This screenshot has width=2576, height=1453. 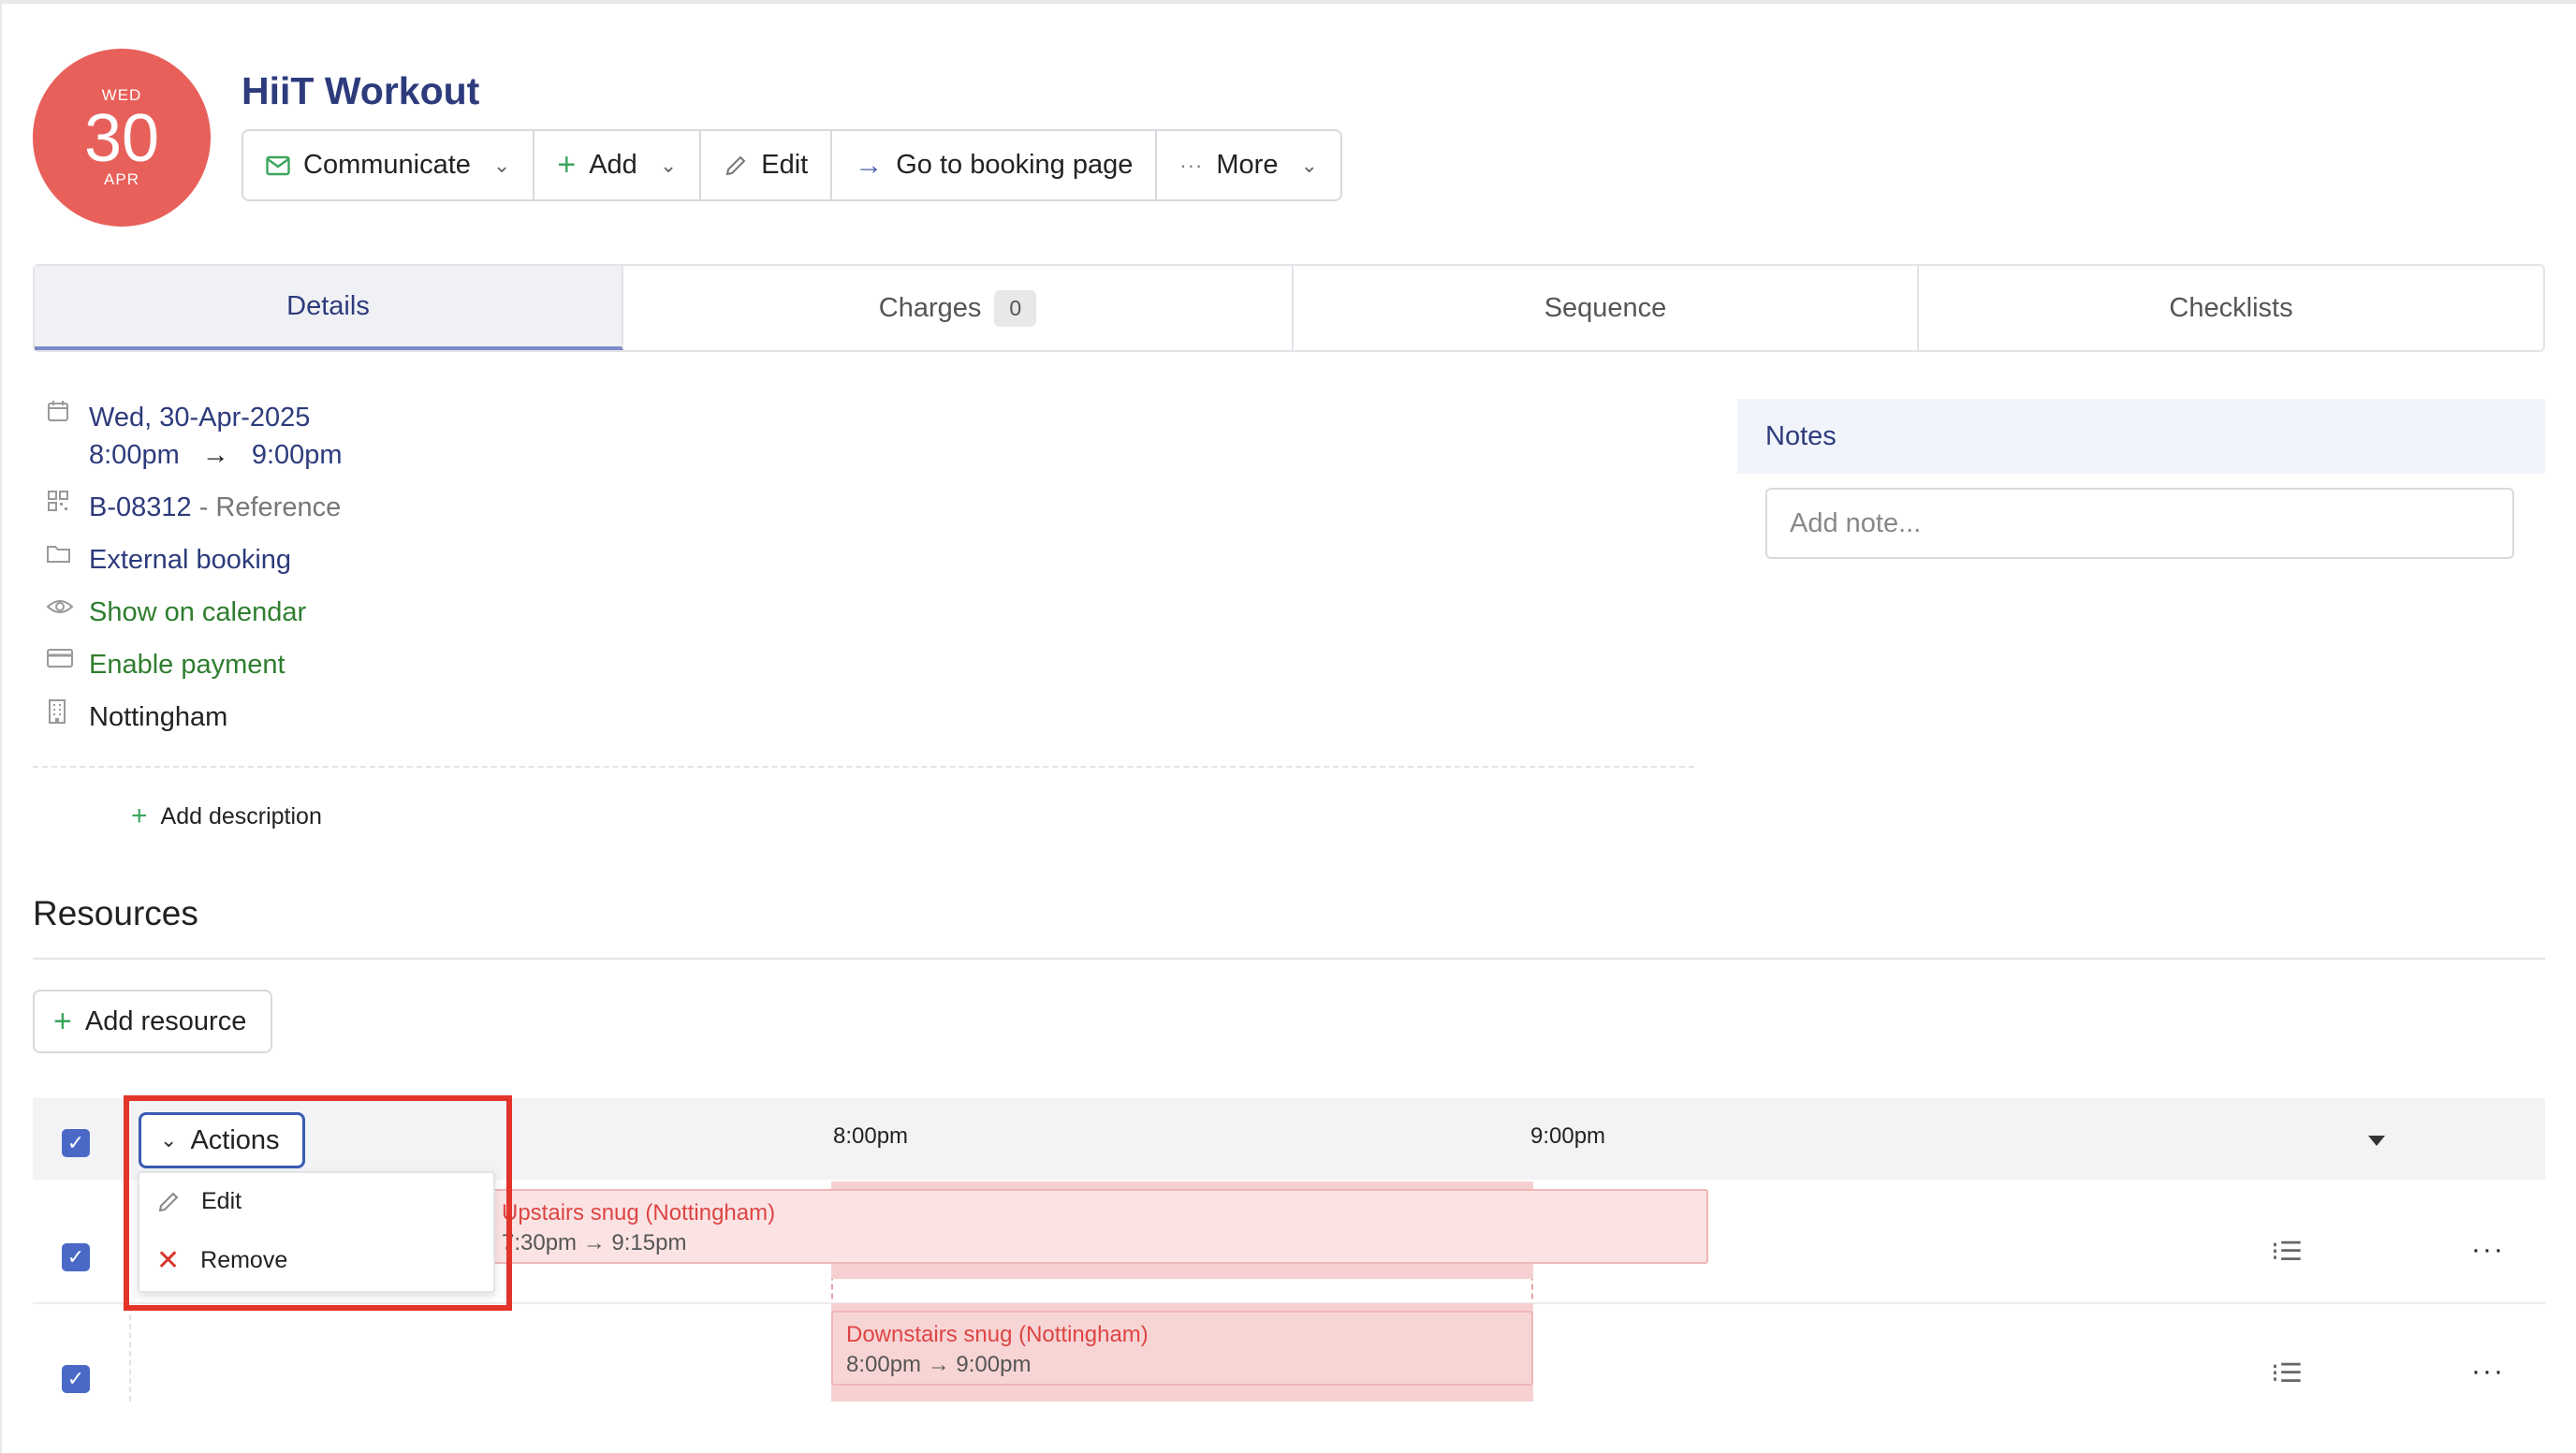 What do you see at coordinates (1016, 308) in the screenshot?
I see `charges-count-badge: 0` at bounding box center [1016, 308].